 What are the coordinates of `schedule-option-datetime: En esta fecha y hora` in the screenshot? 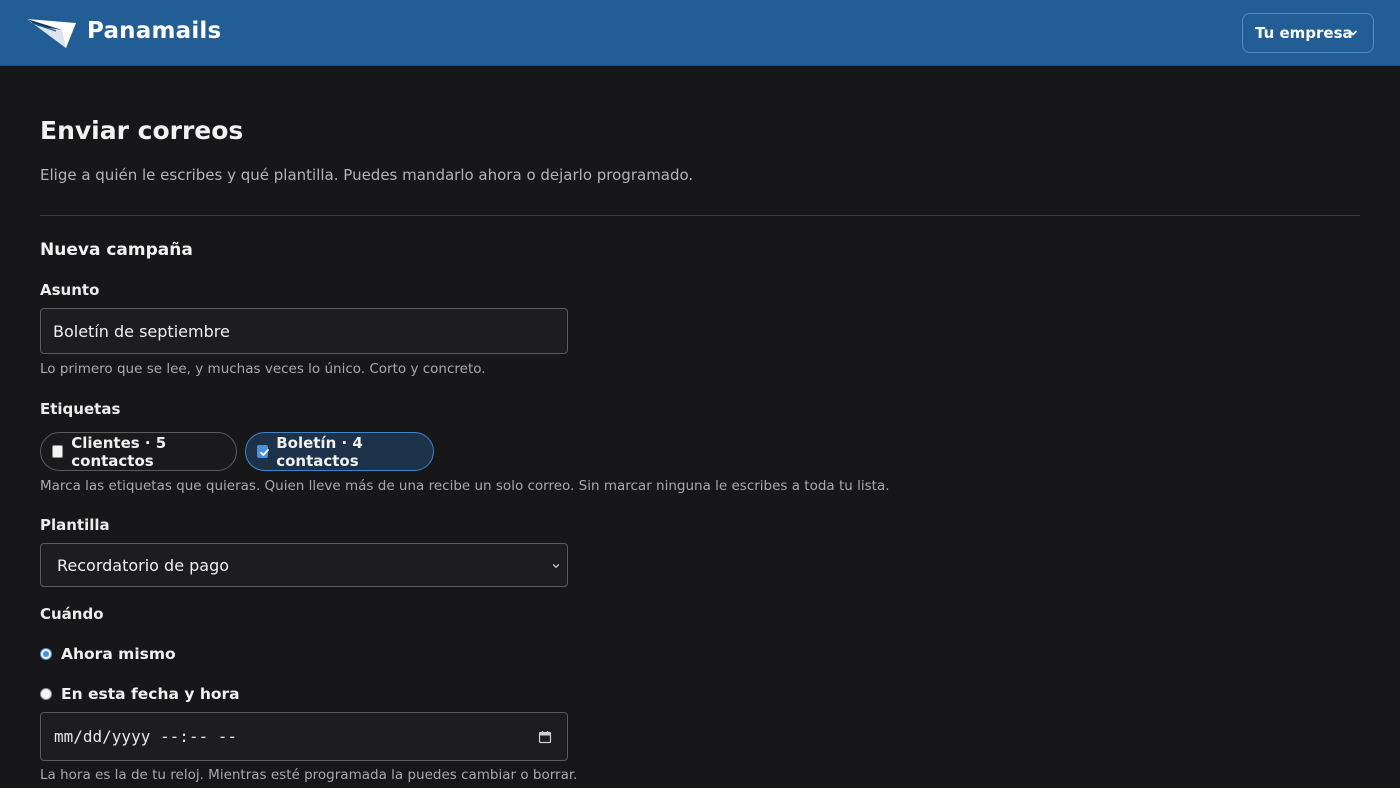 It's located at (140, 694).